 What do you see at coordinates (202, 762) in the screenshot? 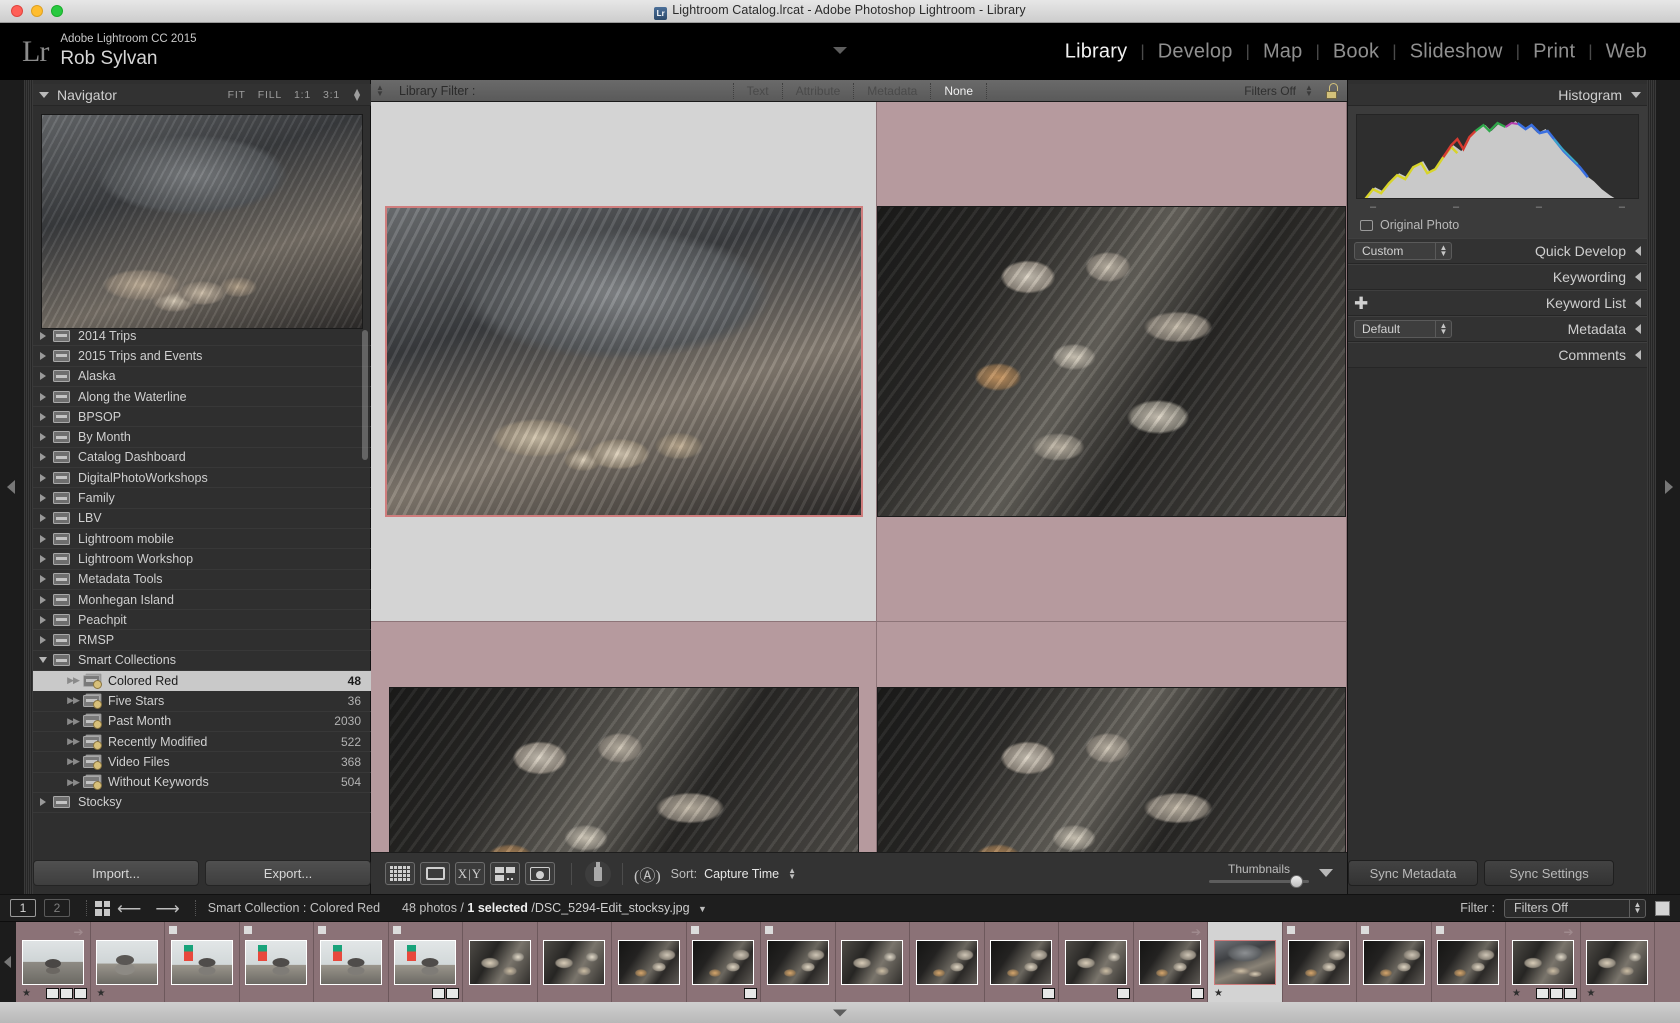
I see `collection-row-video-files: ▶▶ Video Files 368` at bounding box center [202, 762].